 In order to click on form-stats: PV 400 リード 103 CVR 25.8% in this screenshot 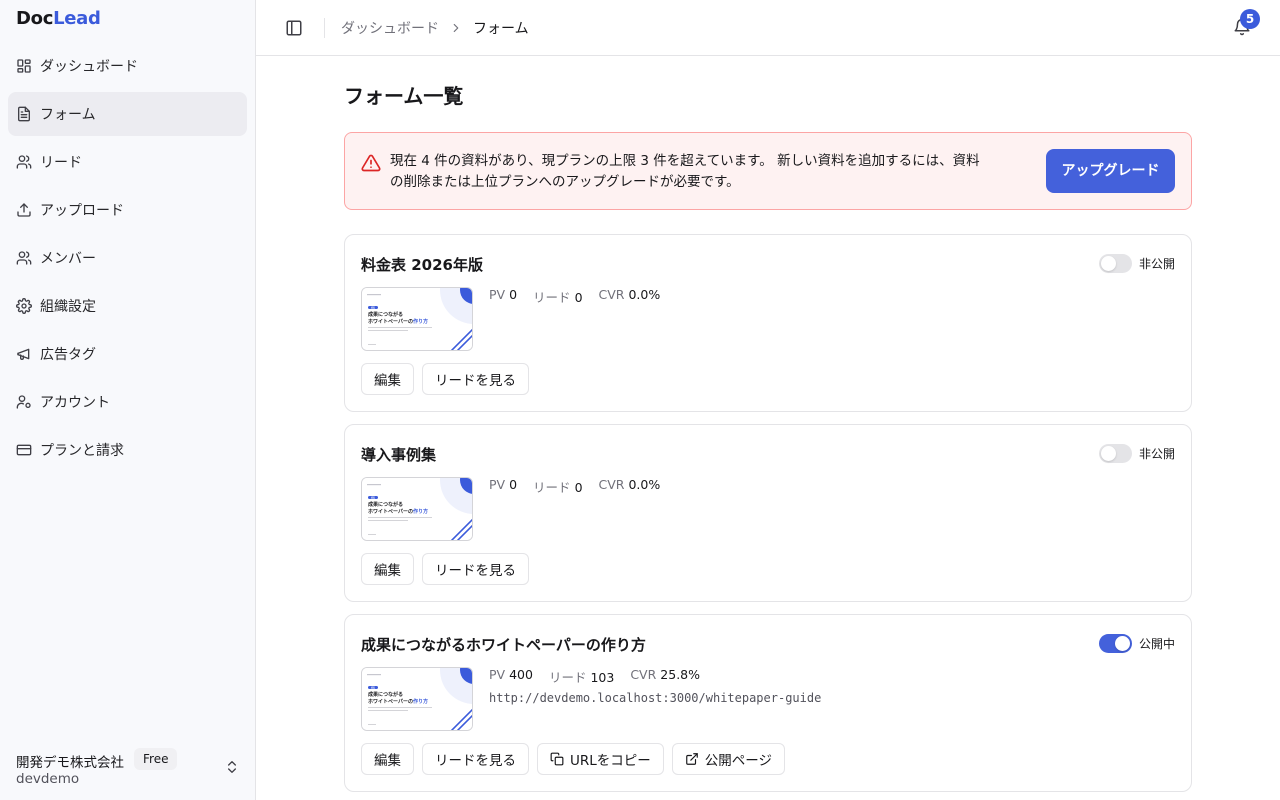, I will do `click(602, 676)`.